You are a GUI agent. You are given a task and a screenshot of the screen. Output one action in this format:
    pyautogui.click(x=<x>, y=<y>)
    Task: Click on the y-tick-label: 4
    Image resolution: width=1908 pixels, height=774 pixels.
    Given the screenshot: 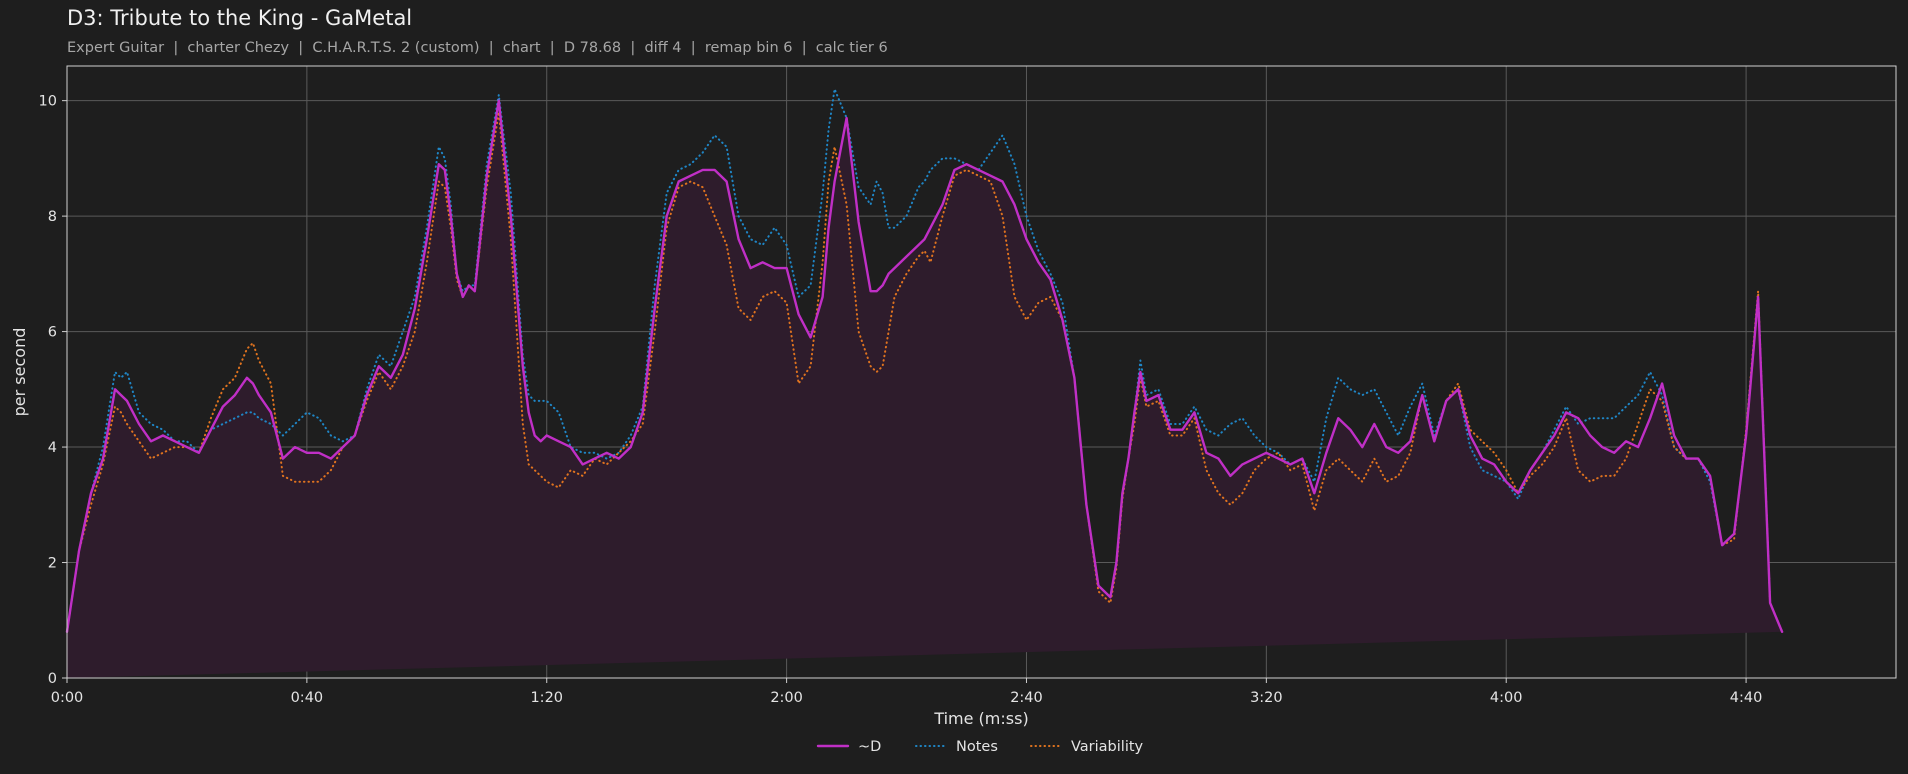 What is the action you would take?
    pyautogui.click(x=52, y=448)
    